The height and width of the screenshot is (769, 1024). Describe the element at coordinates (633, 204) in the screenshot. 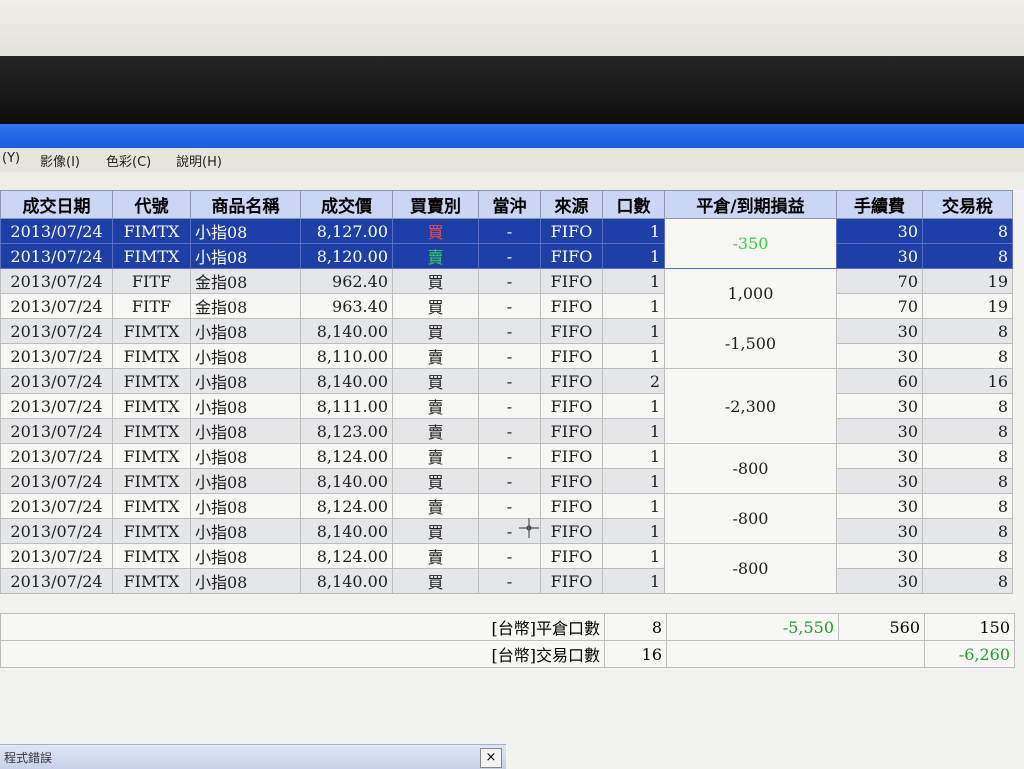

I see `header-qty: 口數` at that location.